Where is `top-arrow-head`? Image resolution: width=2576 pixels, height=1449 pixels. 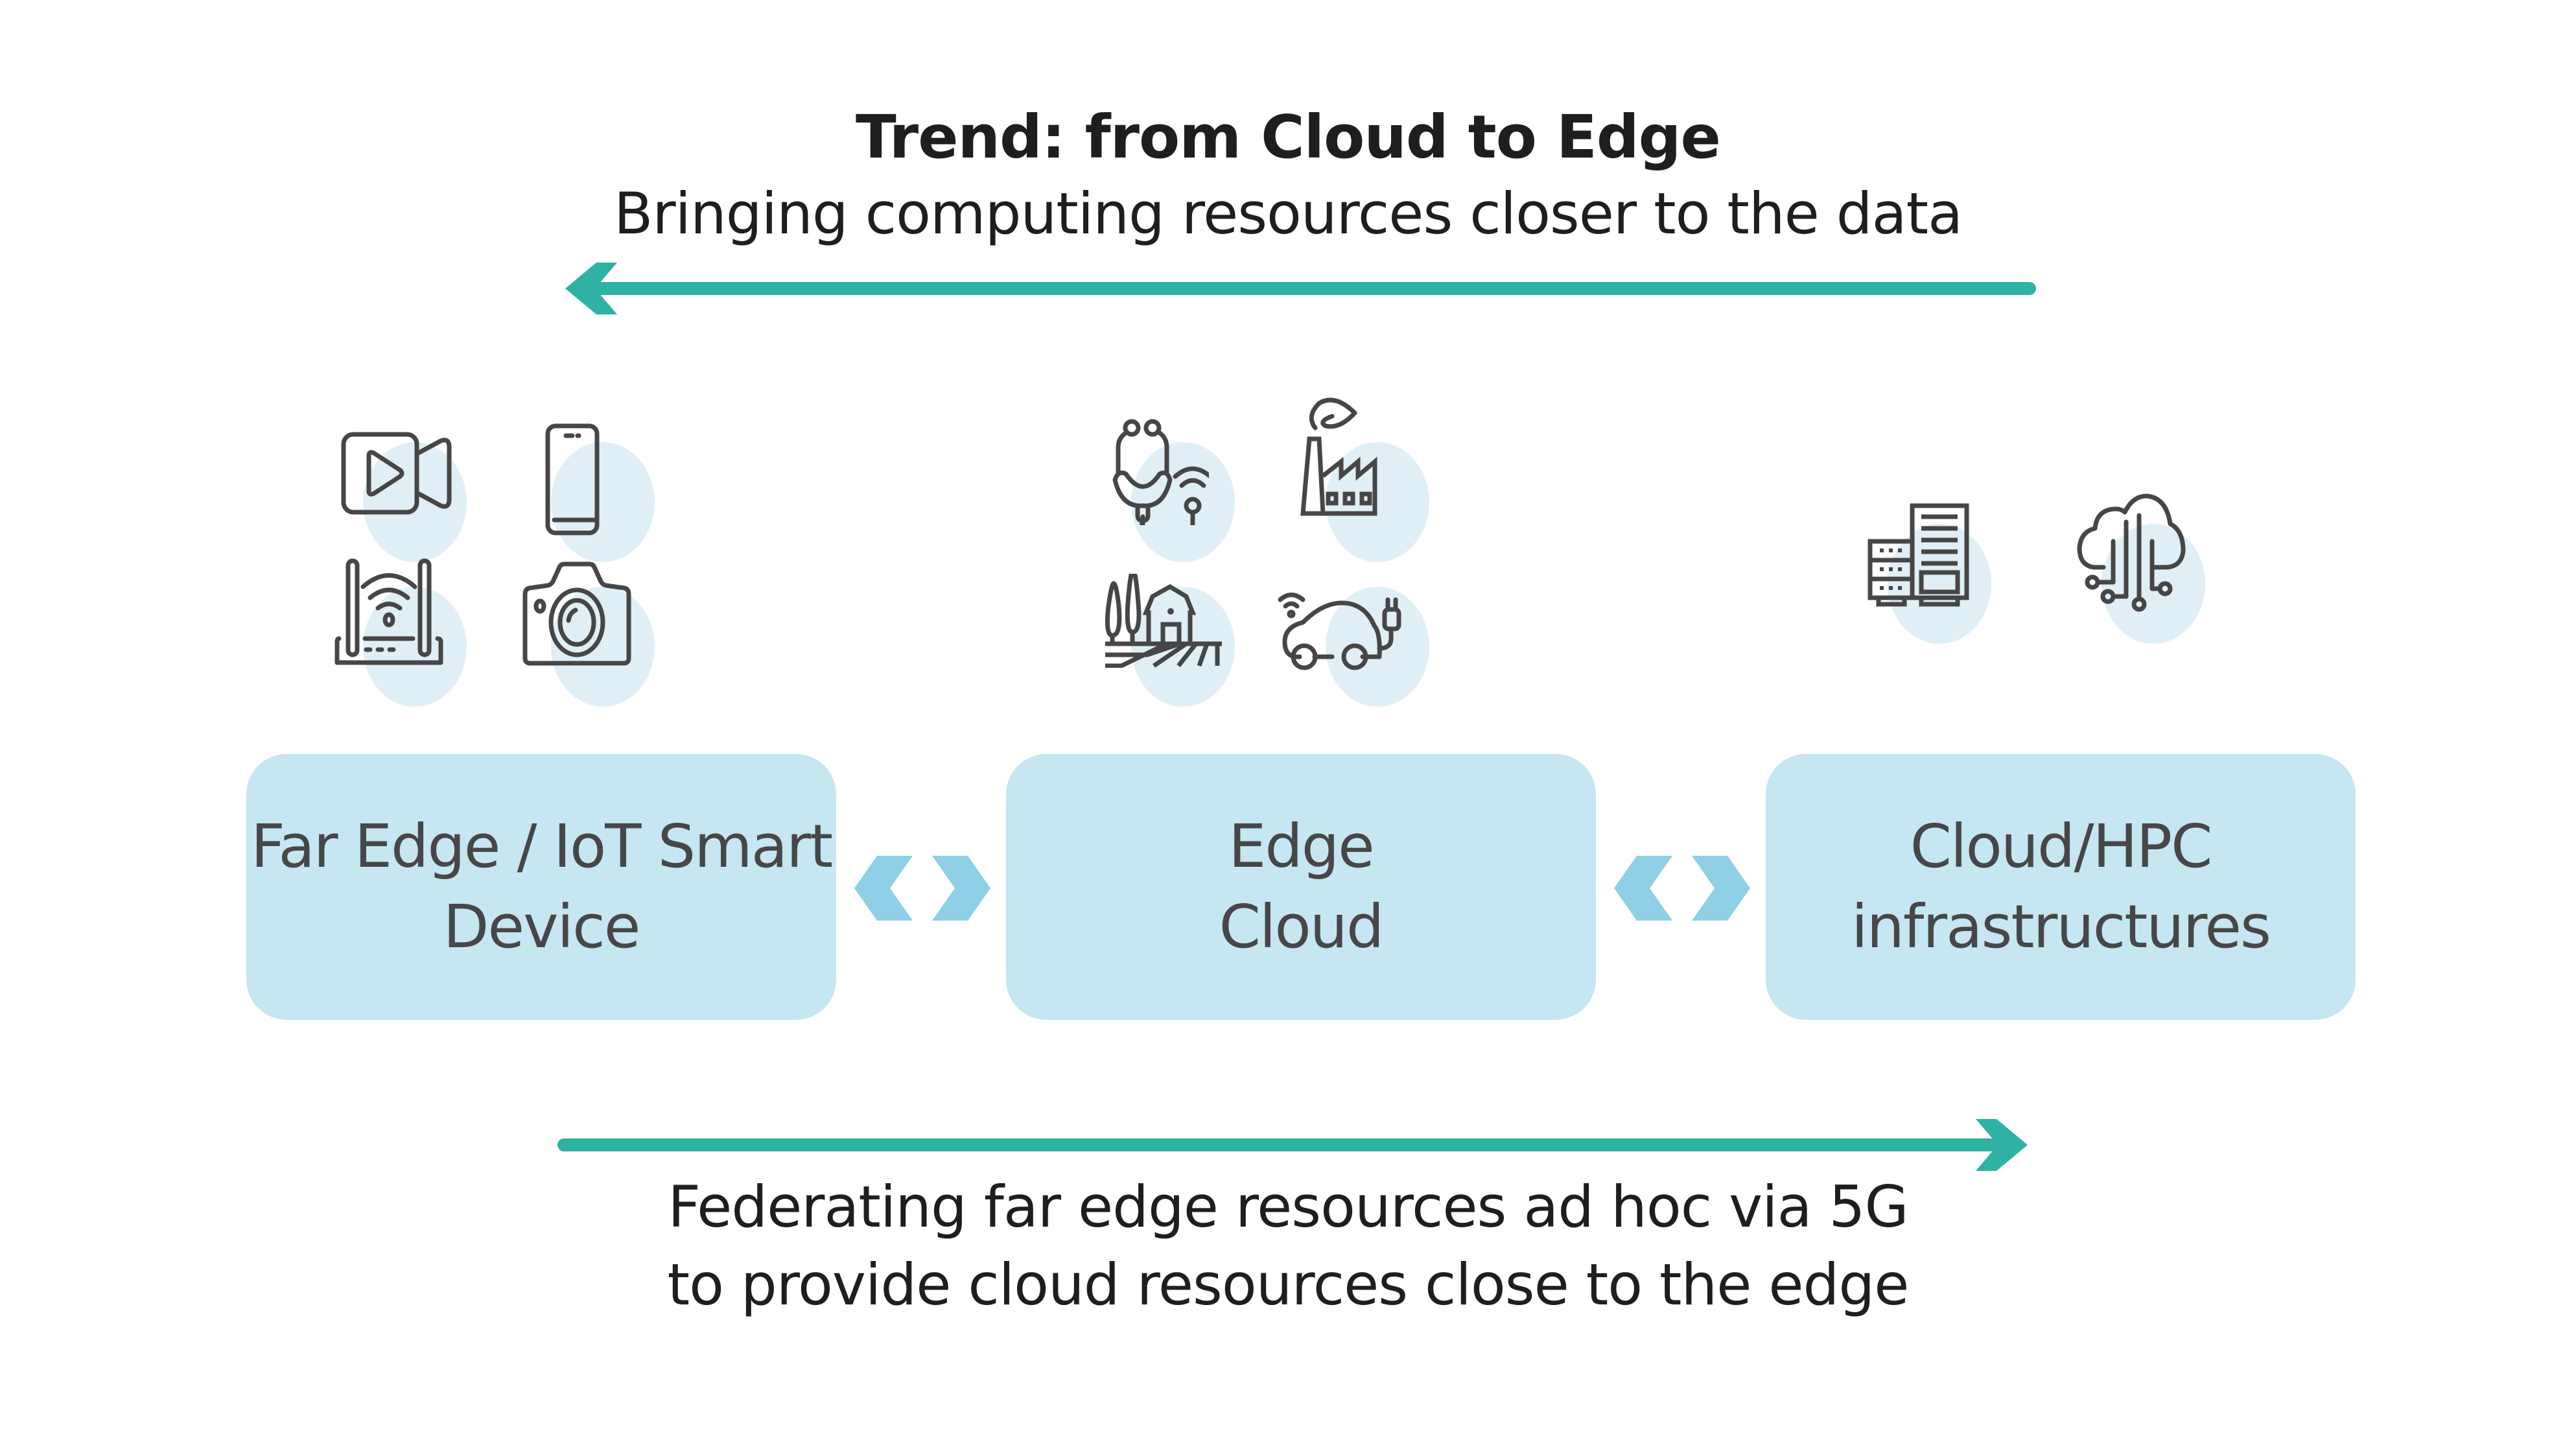 top-arrow-head is located at coordinates (591, 288).